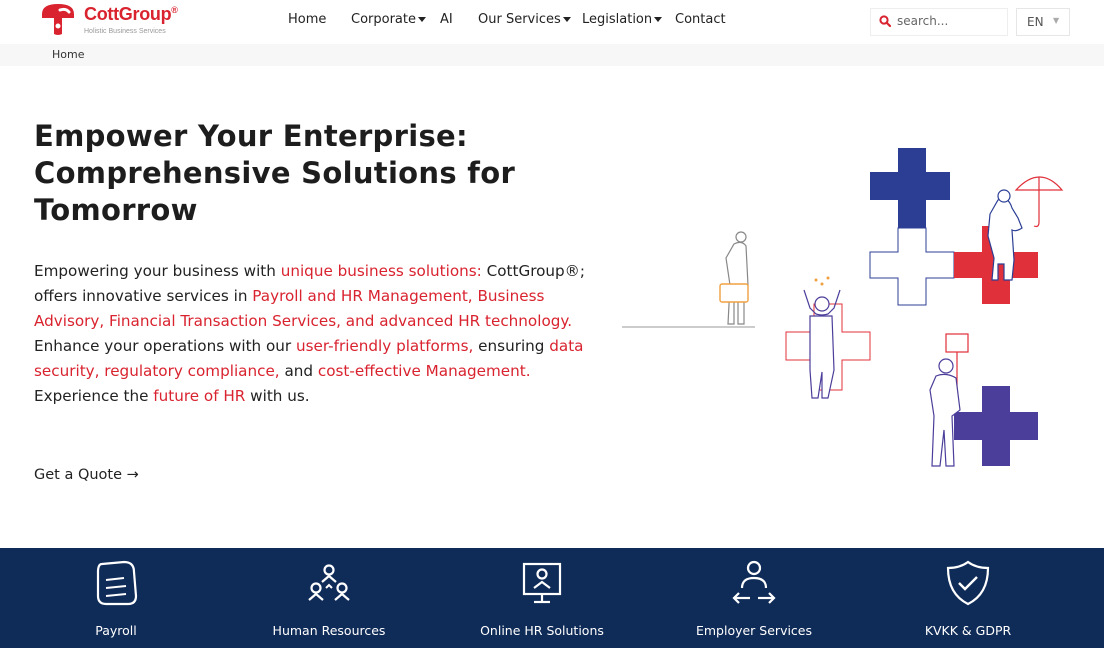  I want to click on service-online-hr-solutions: Online HR Solutions, so click(542, 598).